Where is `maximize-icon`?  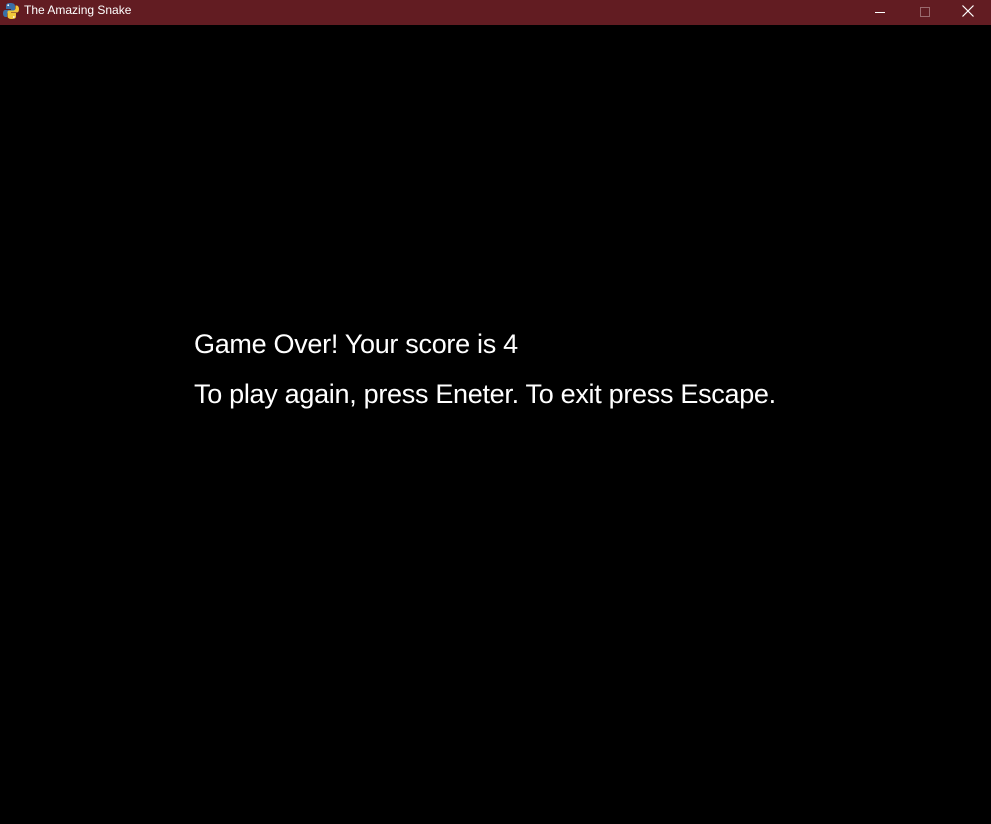
maximize-icon is located at coordinates (925, 13).